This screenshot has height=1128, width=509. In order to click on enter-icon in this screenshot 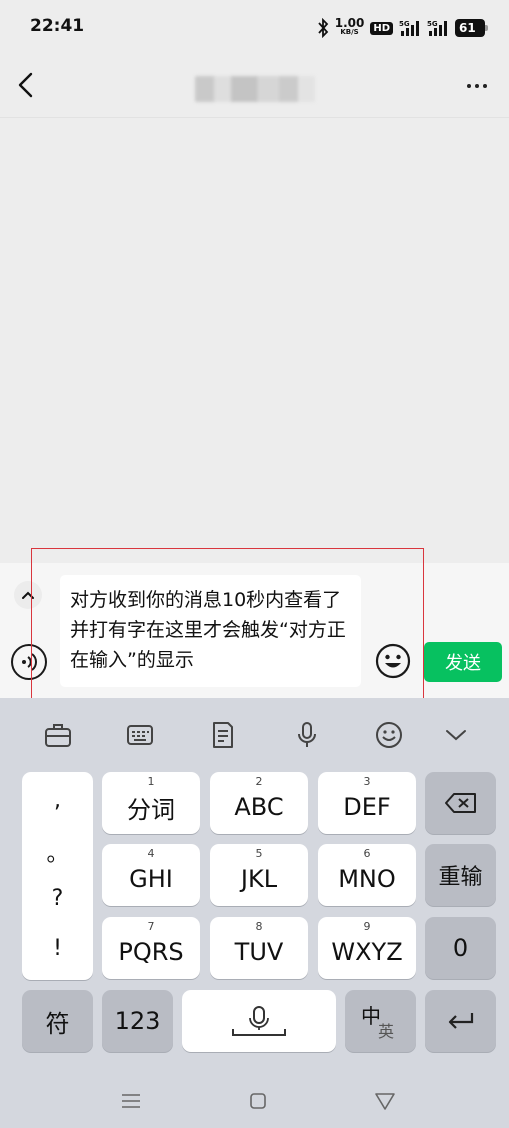, I will do `click(460, 1021)`.